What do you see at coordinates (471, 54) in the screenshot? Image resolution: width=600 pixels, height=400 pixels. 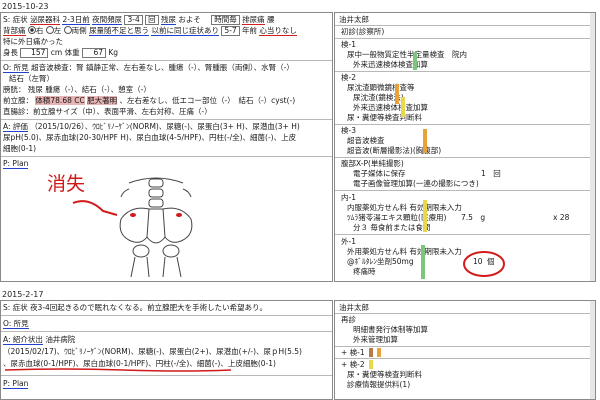 I see `order-item: 尿中一般物質定性半定量検査 院内` at bounding box center [471, 54].